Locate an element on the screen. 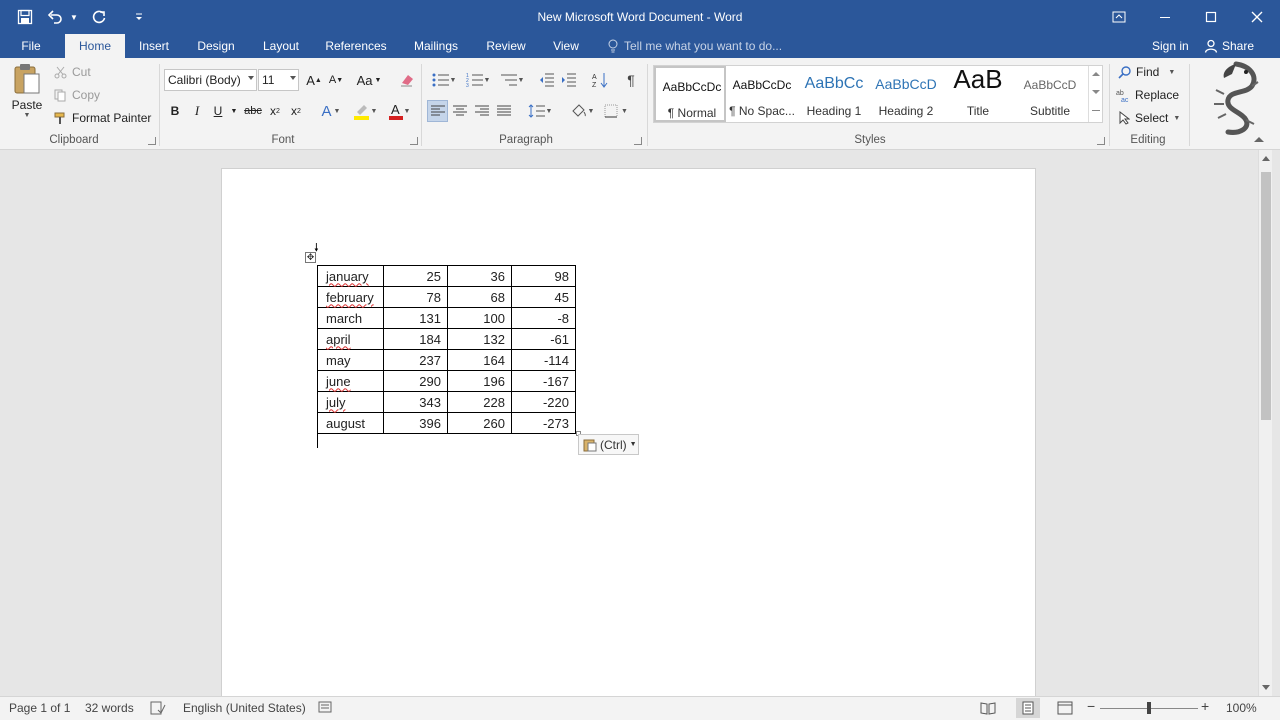 This screenshot has width=1280, height=720. format-painter-button: Format Painter is located at coordinates (102, 118).